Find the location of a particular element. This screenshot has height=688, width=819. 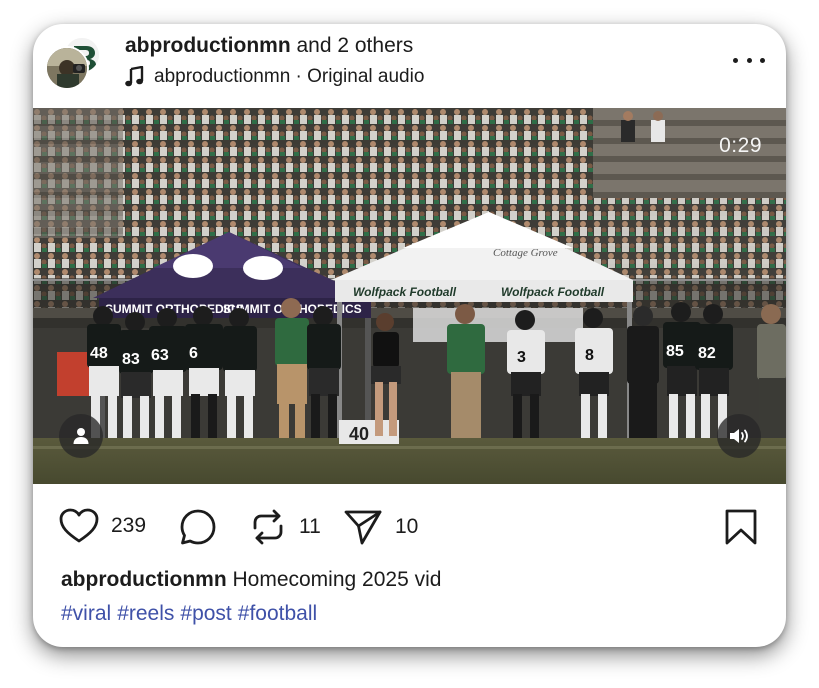

share-button: 10 is located at coordinates (380, 527).